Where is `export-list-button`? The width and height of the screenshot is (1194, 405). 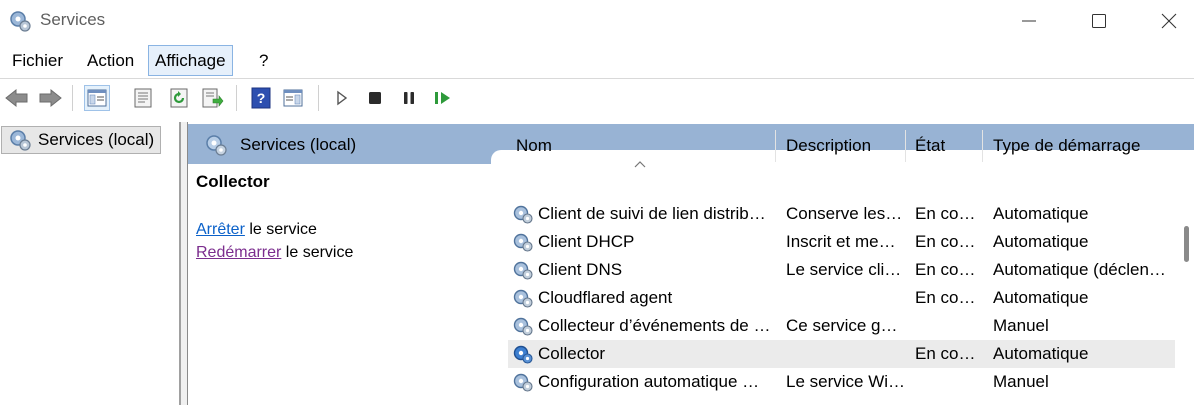 export-list-button is located at coordinates (213, 98).